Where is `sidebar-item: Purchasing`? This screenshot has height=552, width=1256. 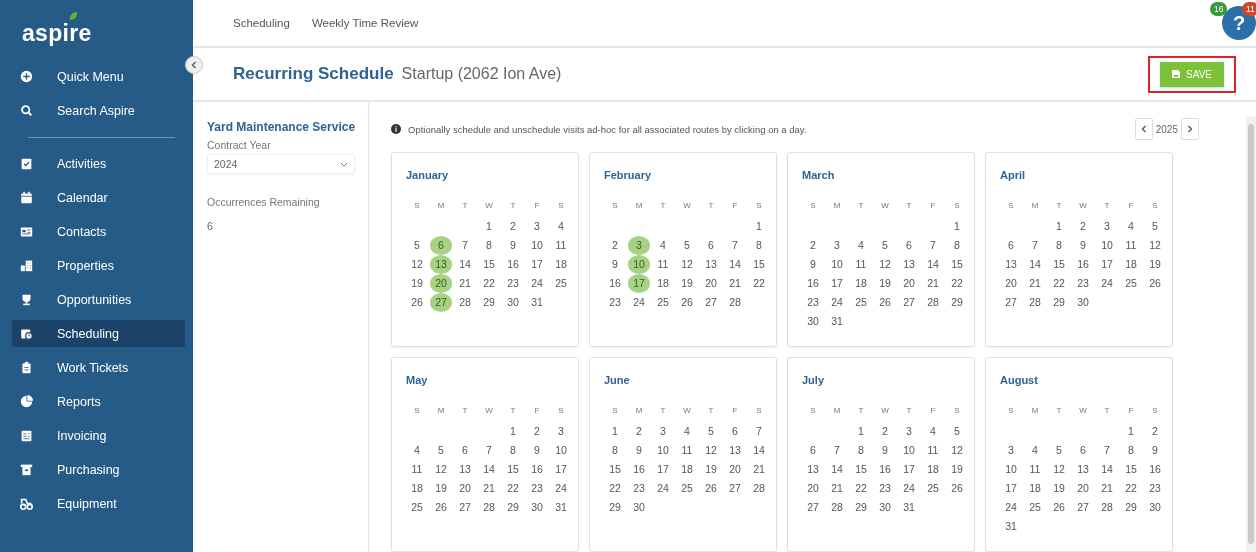 sidebar-item: Purchasing is located at coordinates (98, 469).